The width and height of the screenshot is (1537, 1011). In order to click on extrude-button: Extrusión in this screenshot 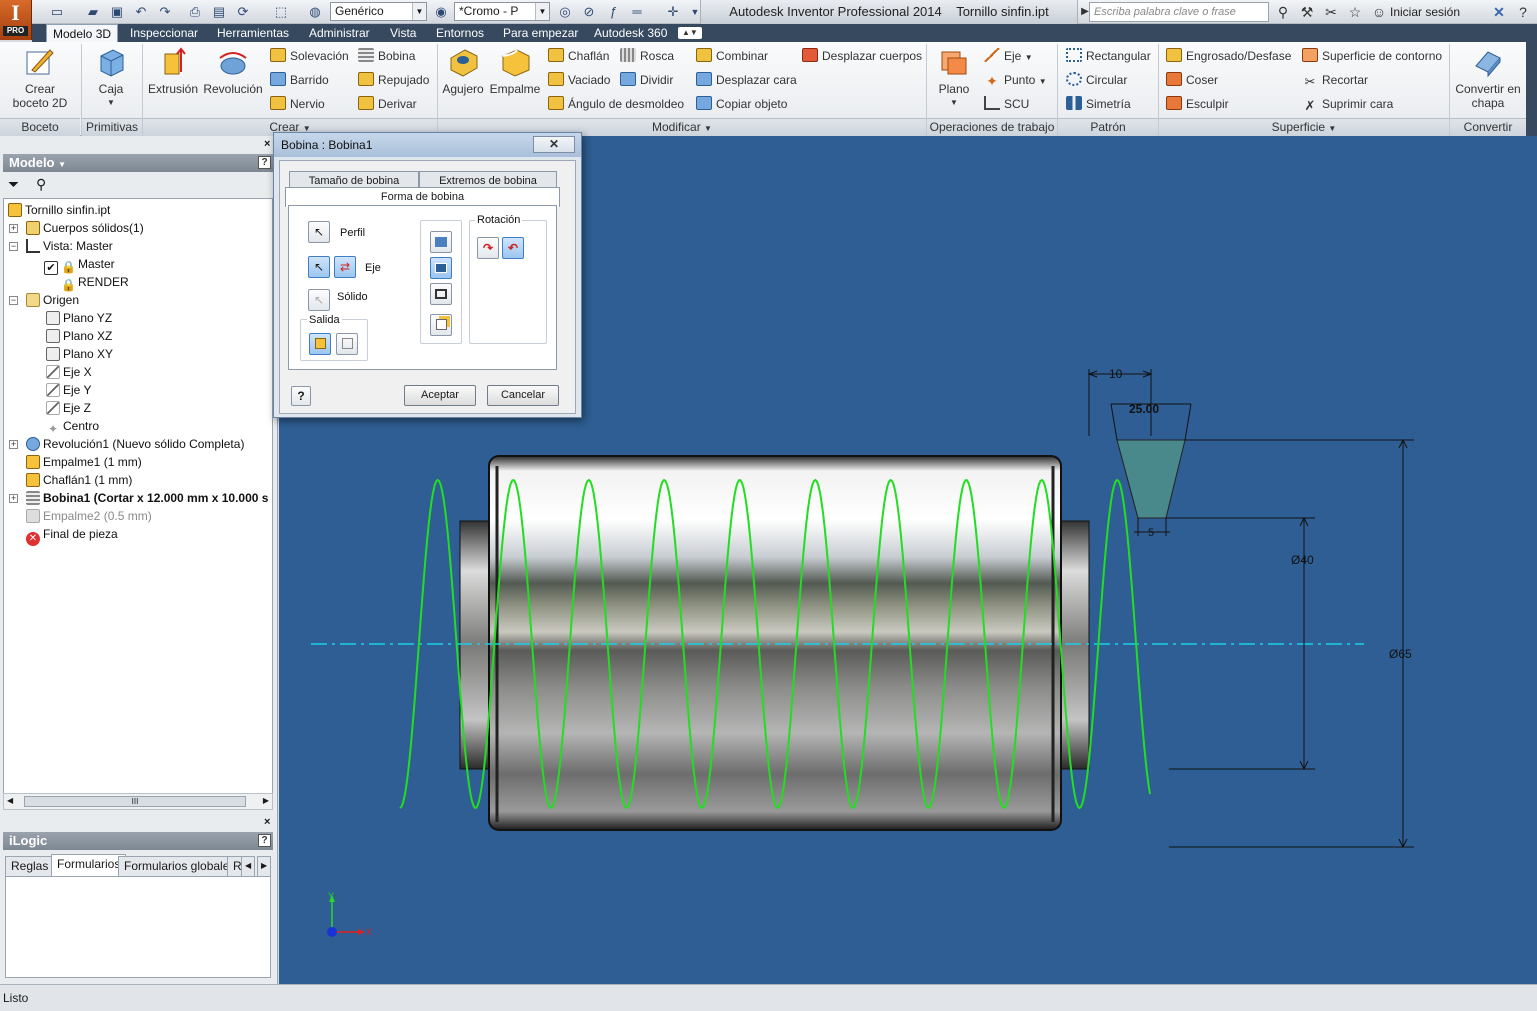, I will do `click(173, 71)`.